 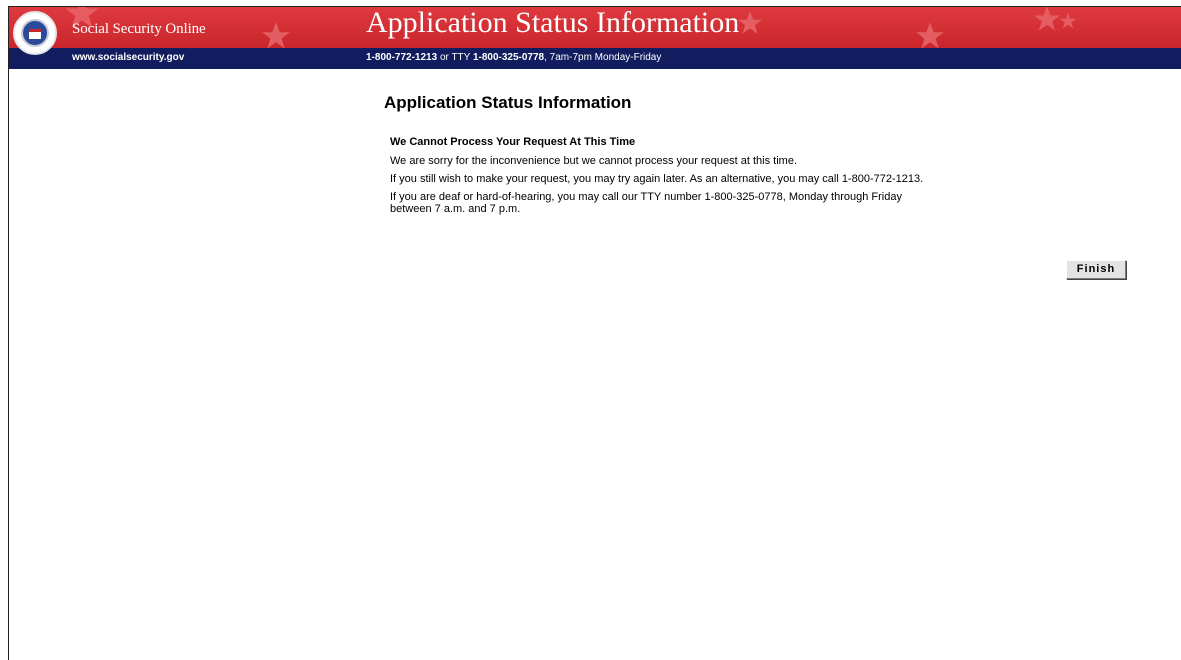 I want to click on page-title: Application Status Information, so click(x=508, y=102).